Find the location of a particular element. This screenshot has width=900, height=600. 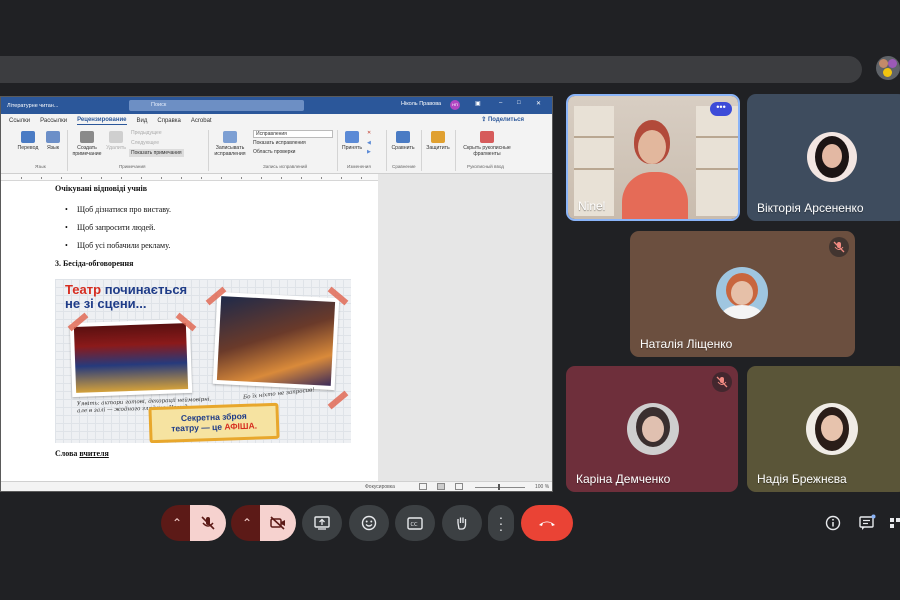

zoom-level: 100 % is located at coordinates (542, 487).